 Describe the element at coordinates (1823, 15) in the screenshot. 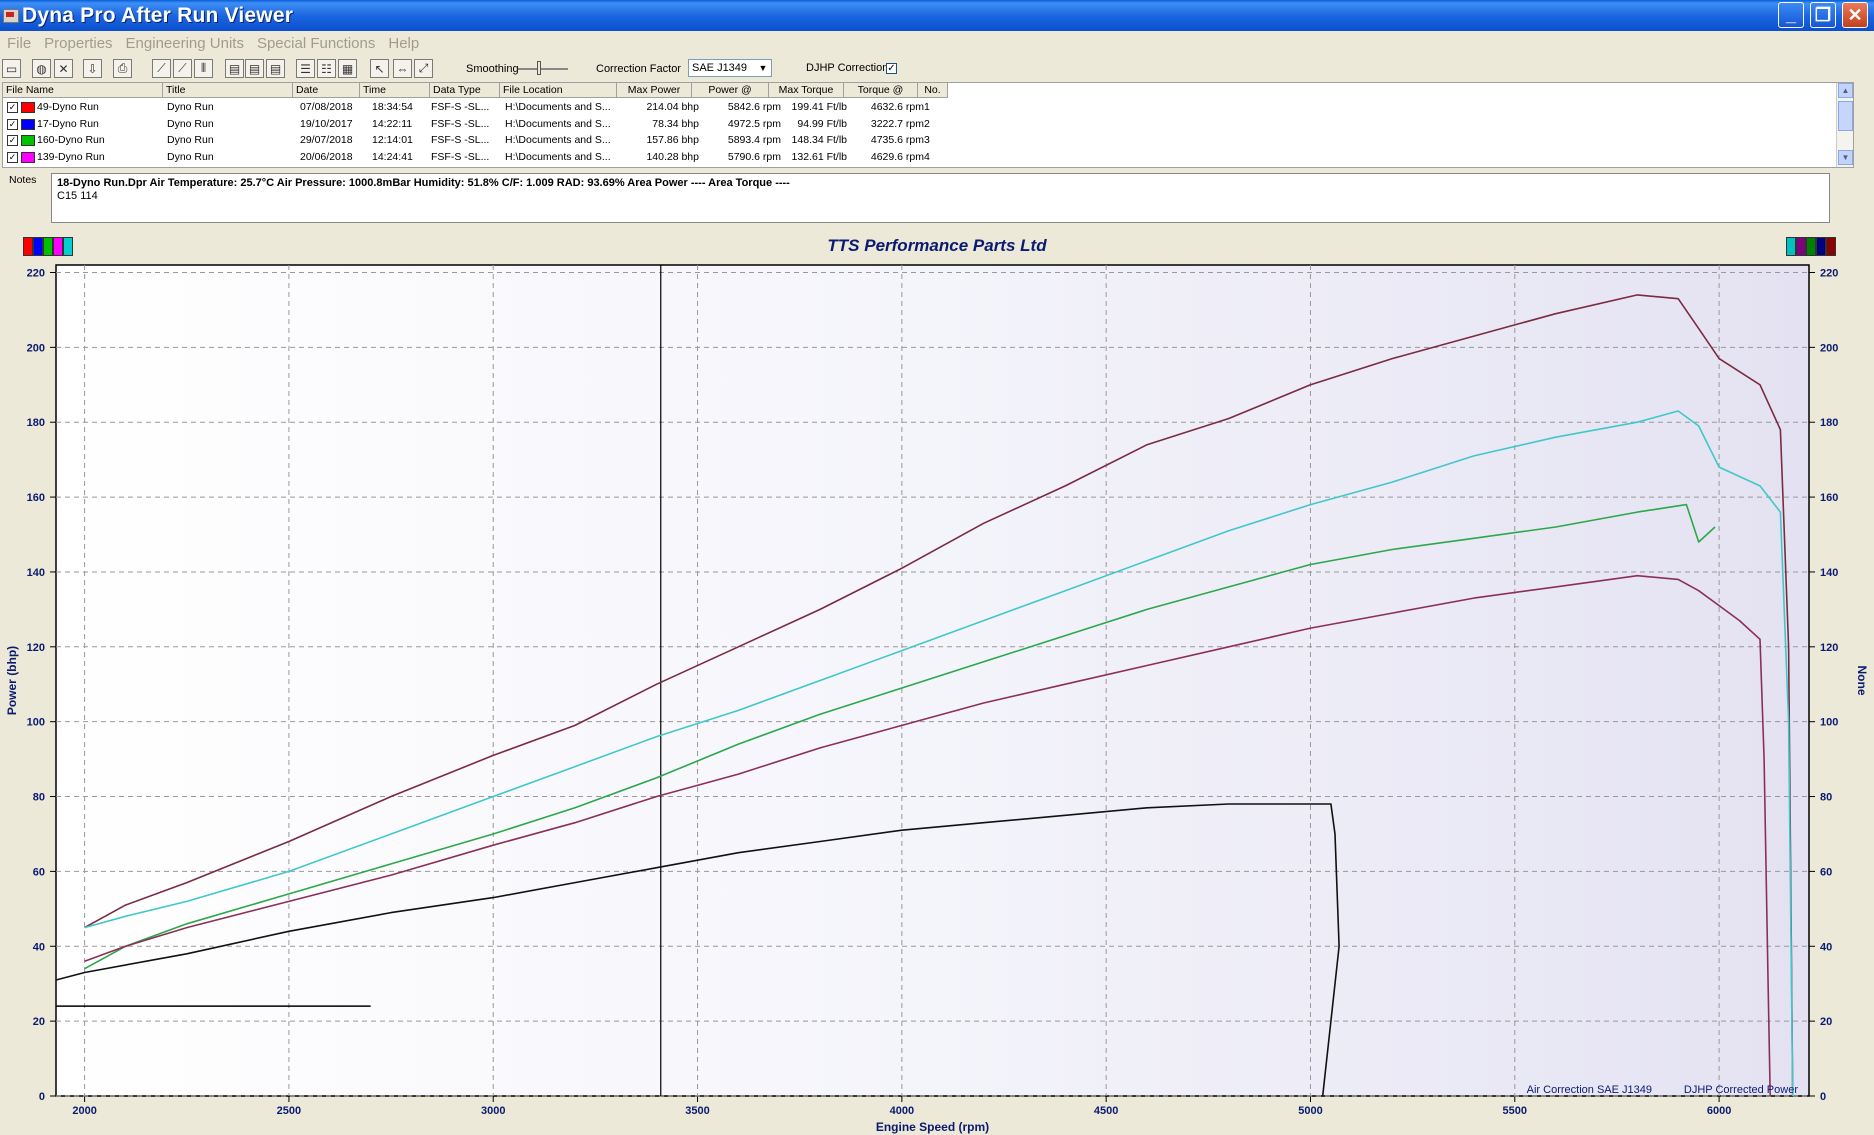

I see `maximize-button: ❐` at that location.